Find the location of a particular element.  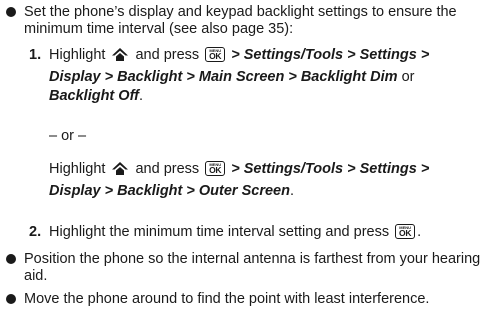

step-number: 2. is located at coordinates (35, 232).